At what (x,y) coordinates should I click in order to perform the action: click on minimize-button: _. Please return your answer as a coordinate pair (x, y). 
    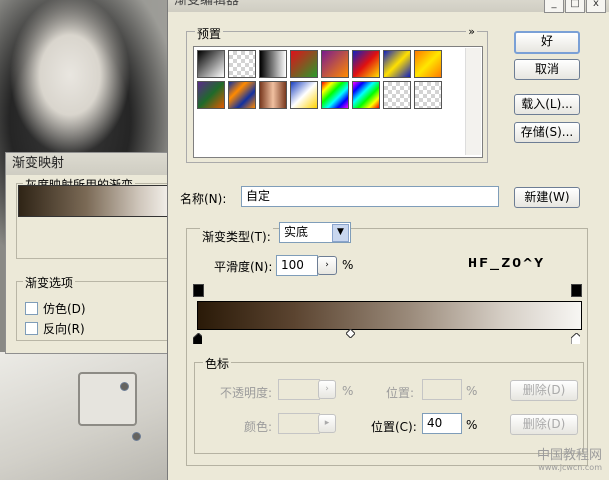
    Looking at the image, I should click on (554, 6).